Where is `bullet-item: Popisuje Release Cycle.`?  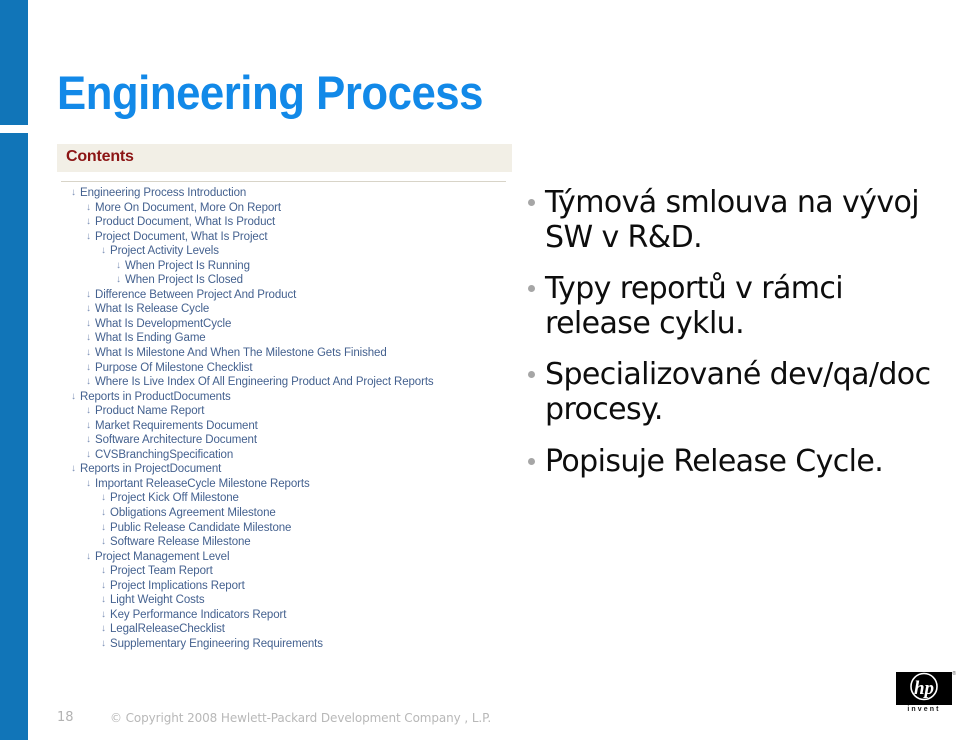
bullet-item: Popisuje Release Cycle. is located at coordinates (738, 461).